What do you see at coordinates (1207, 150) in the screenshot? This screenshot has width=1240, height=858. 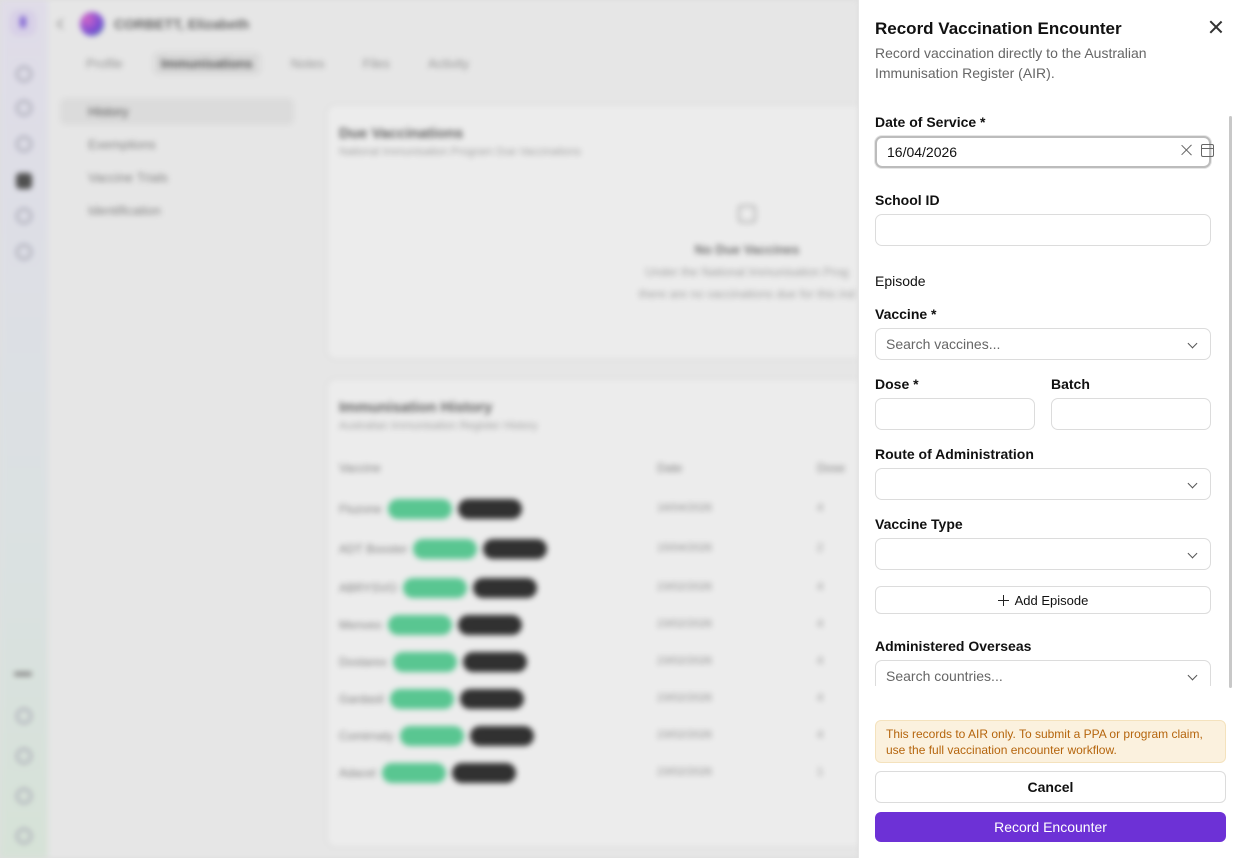 I see `calendar-icon` at bounding box center [1207, 150].